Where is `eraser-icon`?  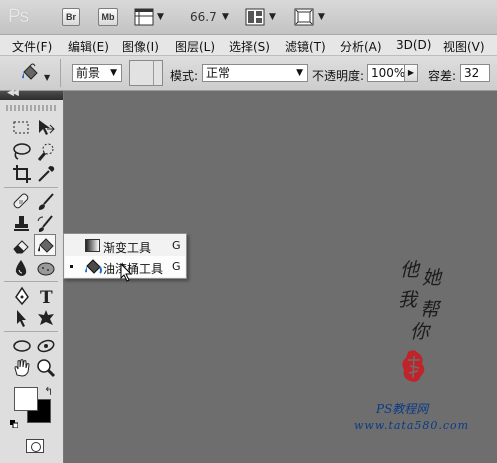
eraser-icon is located at coordinates (21, 247).